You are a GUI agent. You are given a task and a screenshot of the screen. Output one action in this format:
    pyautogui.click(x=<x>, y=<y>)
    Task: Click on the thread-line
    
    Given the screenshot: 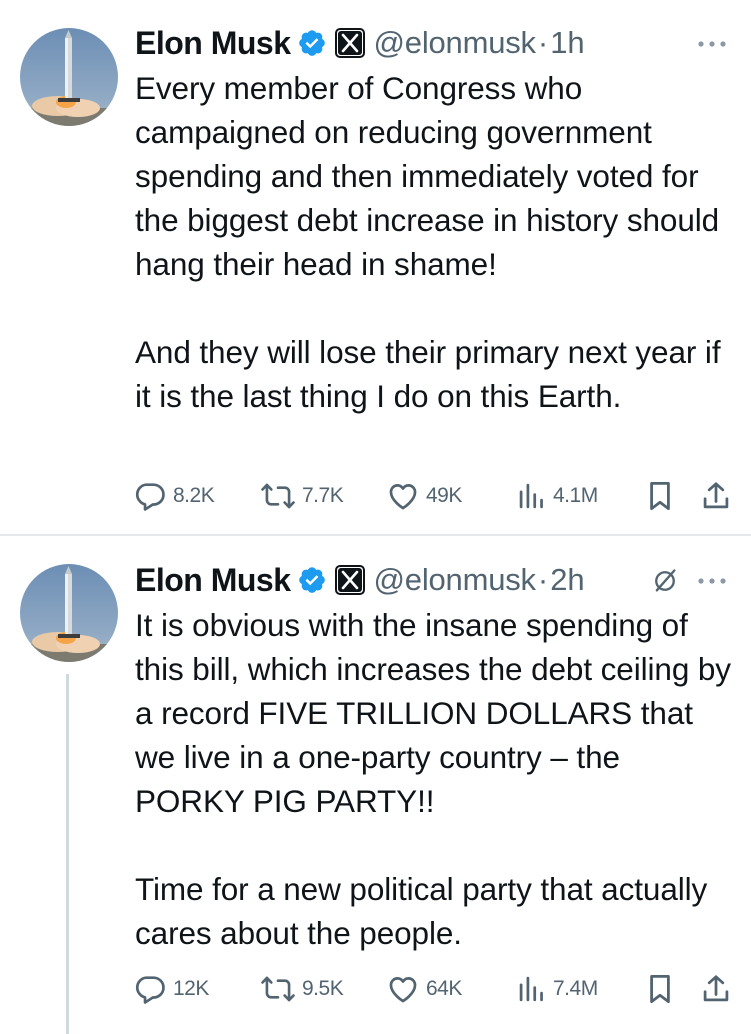 What is the action you would take?
    pyautogui.click(x=67, y=854)
    